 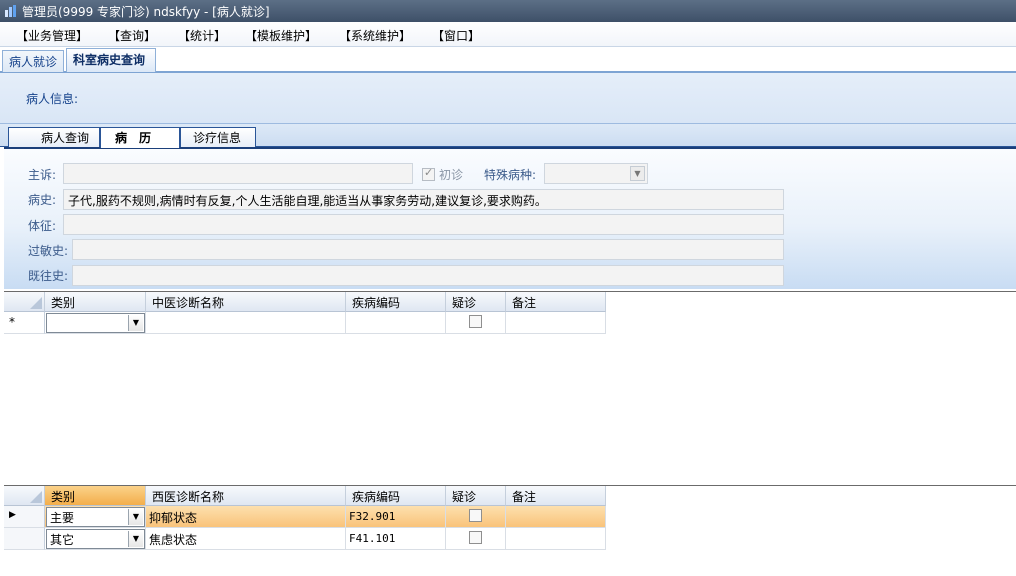 I want to click on column-header-tcm-name: 中医诊断名称, so click(x=246, y=302).